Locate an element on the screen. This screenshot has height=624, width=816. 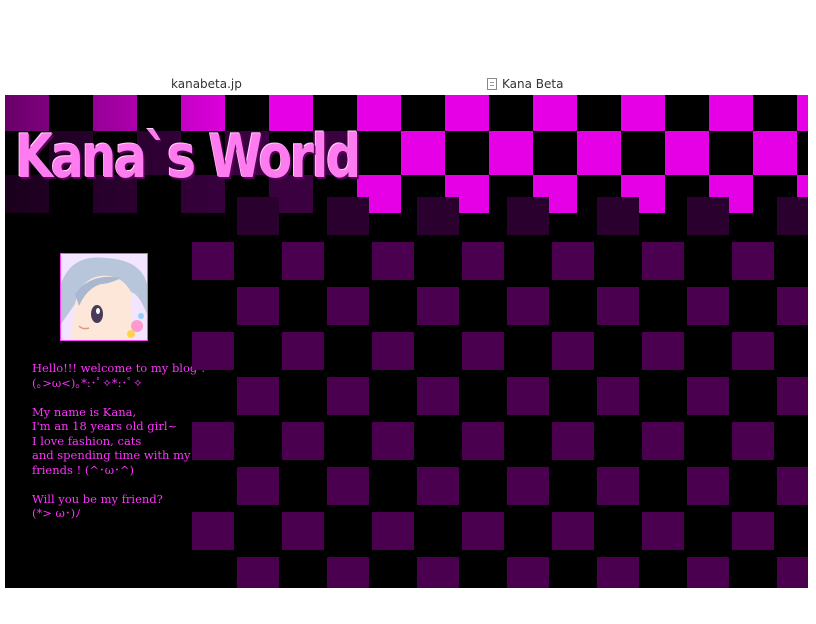
browser-tab-bar: kanabeta.jp Kana Beta is located at coordinates (408, 84).